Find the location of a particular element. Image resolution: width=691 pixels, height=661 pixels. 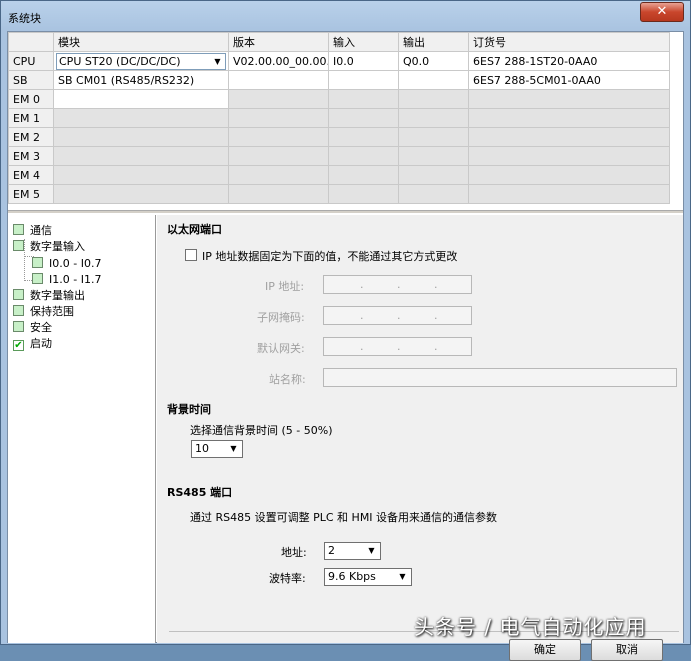

background-time-select: 10 ▼ is located at coordinates (217, 449).